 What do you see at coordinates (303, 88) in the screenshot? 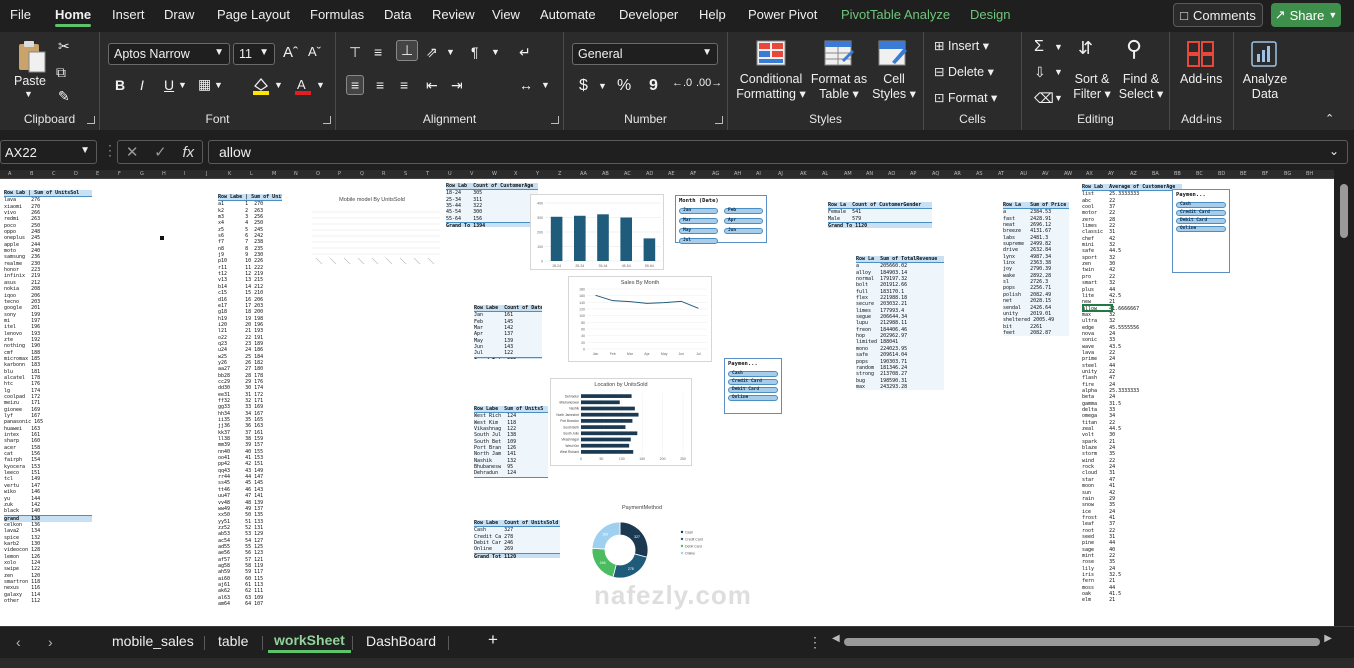
I see `font-color-button: A` at bounding box center [303, 88].